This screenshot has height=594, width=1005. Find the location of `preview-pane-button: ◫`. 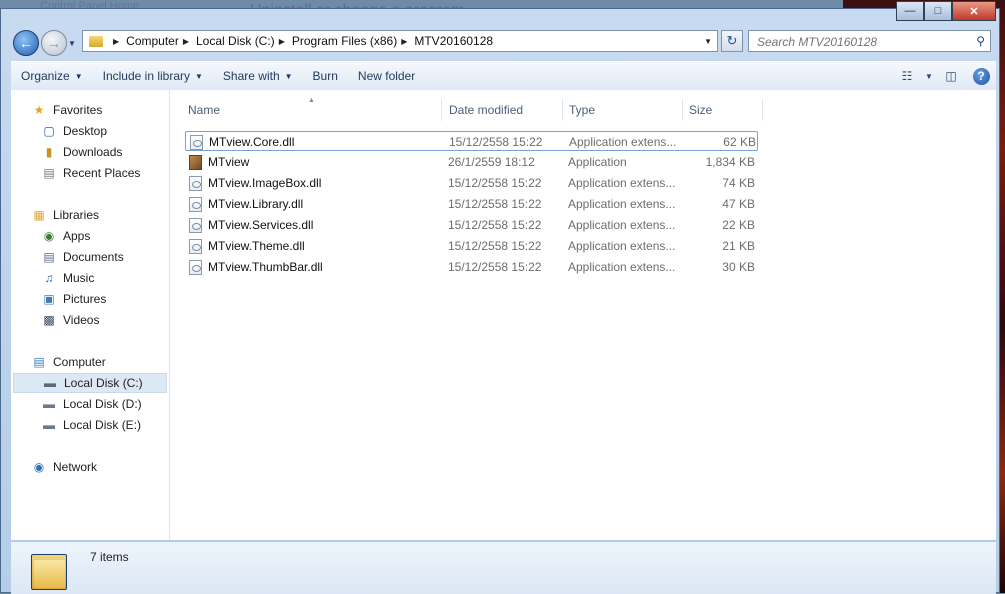

preview-pane-button: ◫ is located at coordinates (951, 76).